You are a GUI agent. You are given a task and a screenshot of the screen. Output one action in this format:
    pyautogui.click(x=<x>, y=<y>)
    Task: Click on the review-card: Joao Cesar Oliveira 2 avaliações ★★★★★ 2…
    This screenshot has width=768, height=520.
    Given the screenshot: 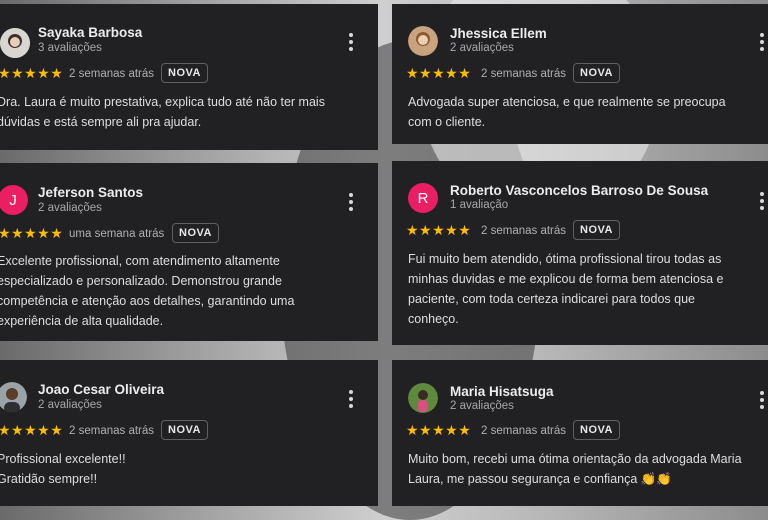 What is the action you would take?
    pyautogui.click(x=189, y=433)
    